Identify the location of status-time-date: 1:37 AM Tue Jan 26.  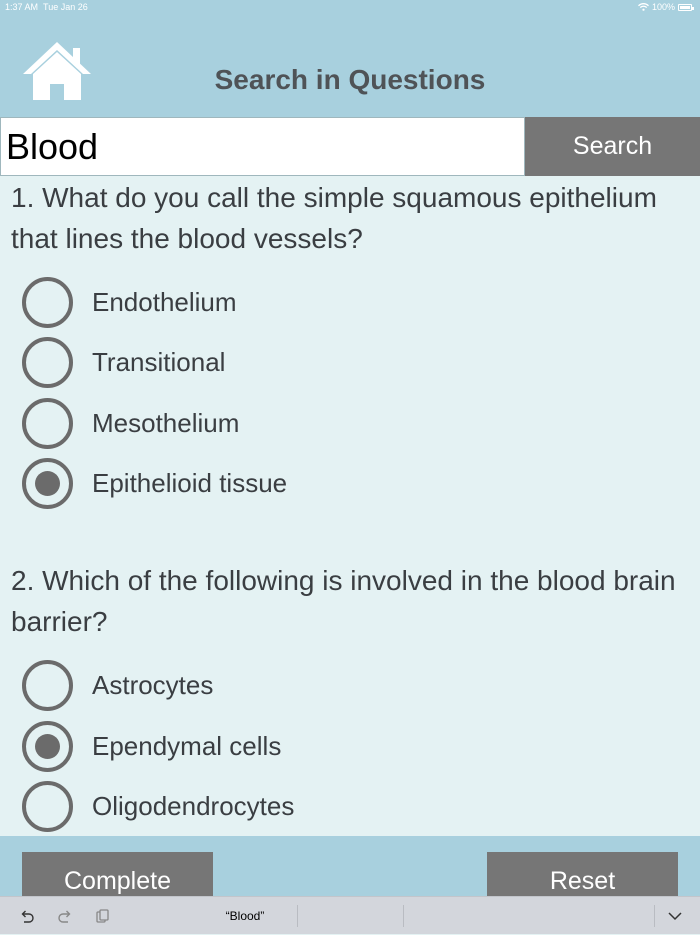
(46, 7).